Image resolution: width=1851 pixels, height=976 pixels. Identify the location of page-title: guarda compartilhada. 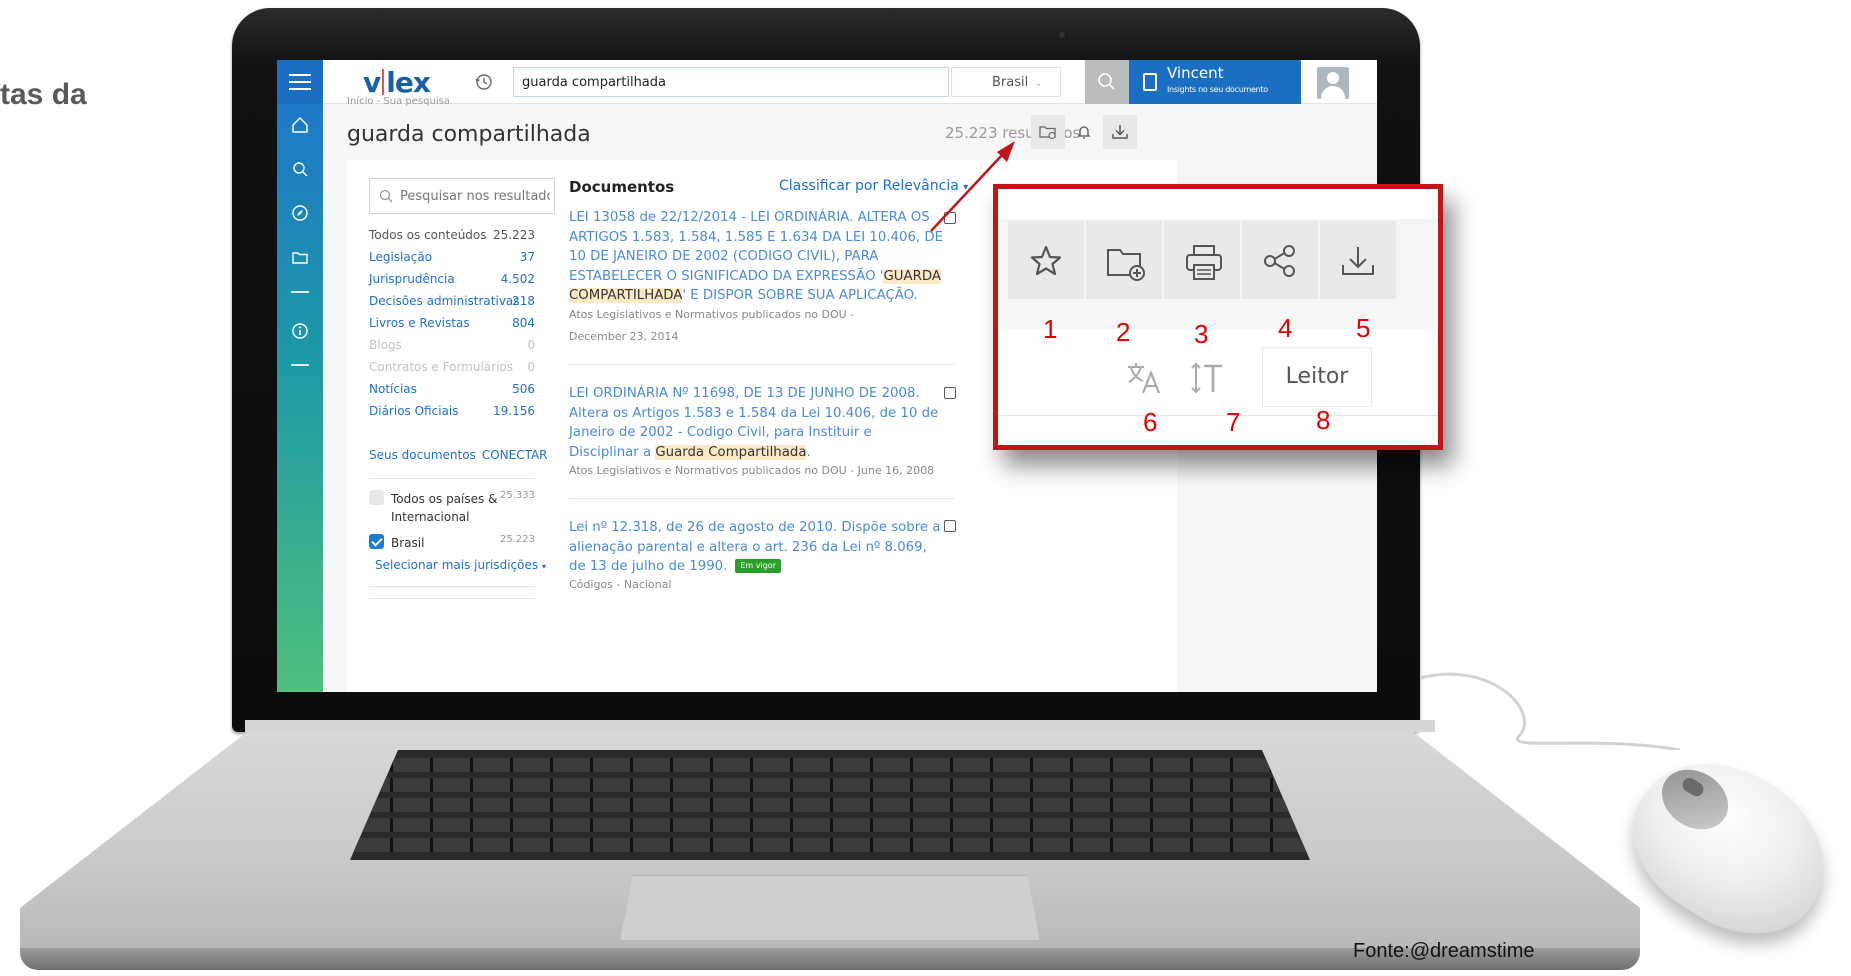
(469, 134).